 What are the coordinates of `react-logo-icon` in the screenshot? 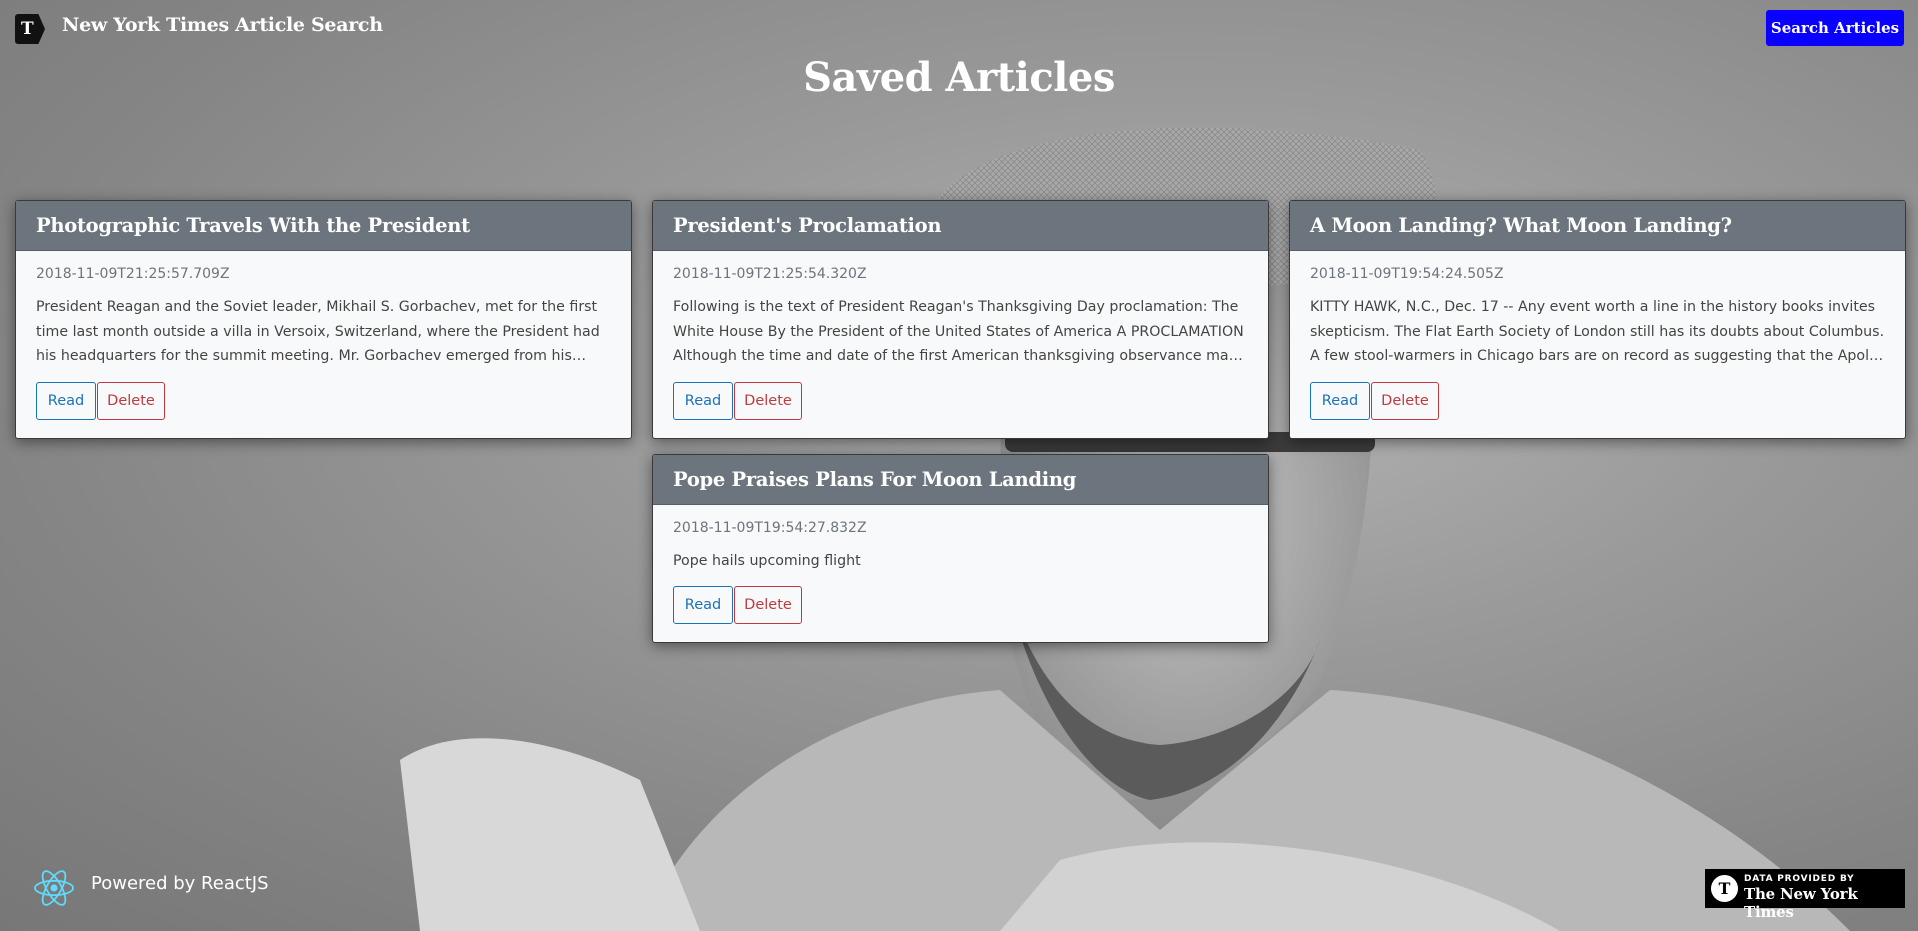 It's located at (54, 888).